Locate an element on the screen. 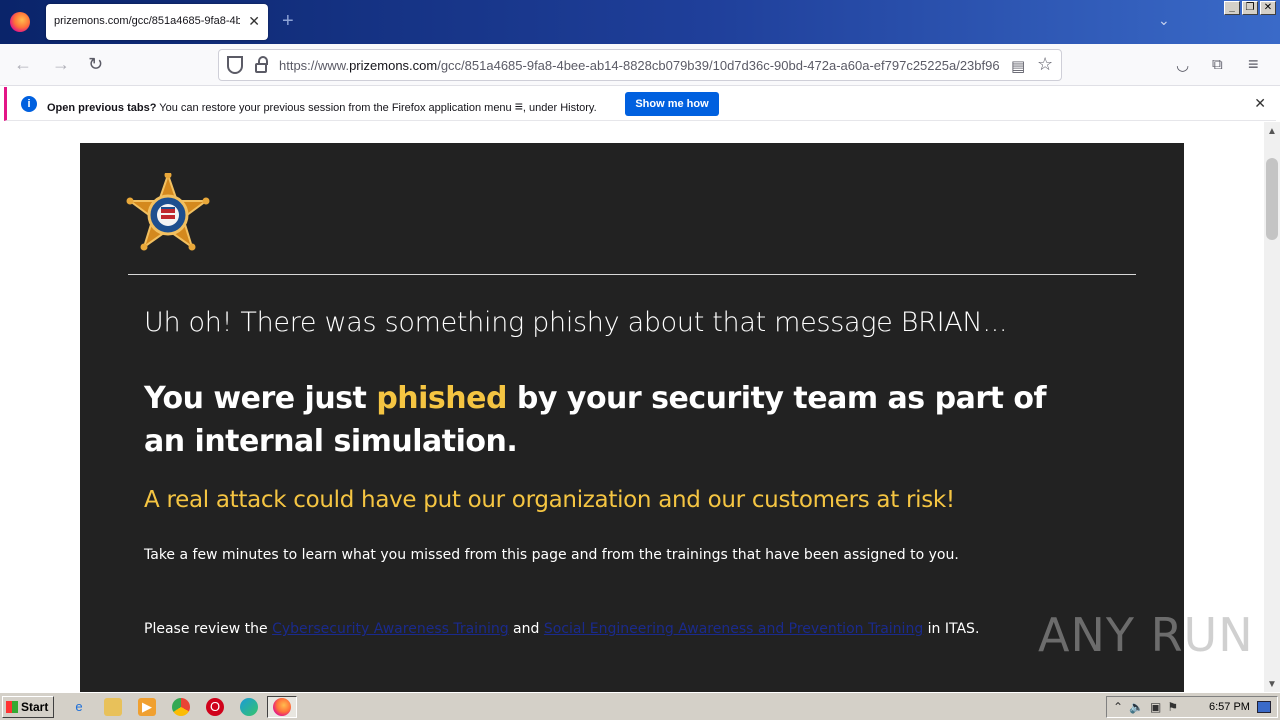 This screenshot has width=1280, height=720. page-scrollbar: ▲ ▼ is located at coordinates (1272, 407).